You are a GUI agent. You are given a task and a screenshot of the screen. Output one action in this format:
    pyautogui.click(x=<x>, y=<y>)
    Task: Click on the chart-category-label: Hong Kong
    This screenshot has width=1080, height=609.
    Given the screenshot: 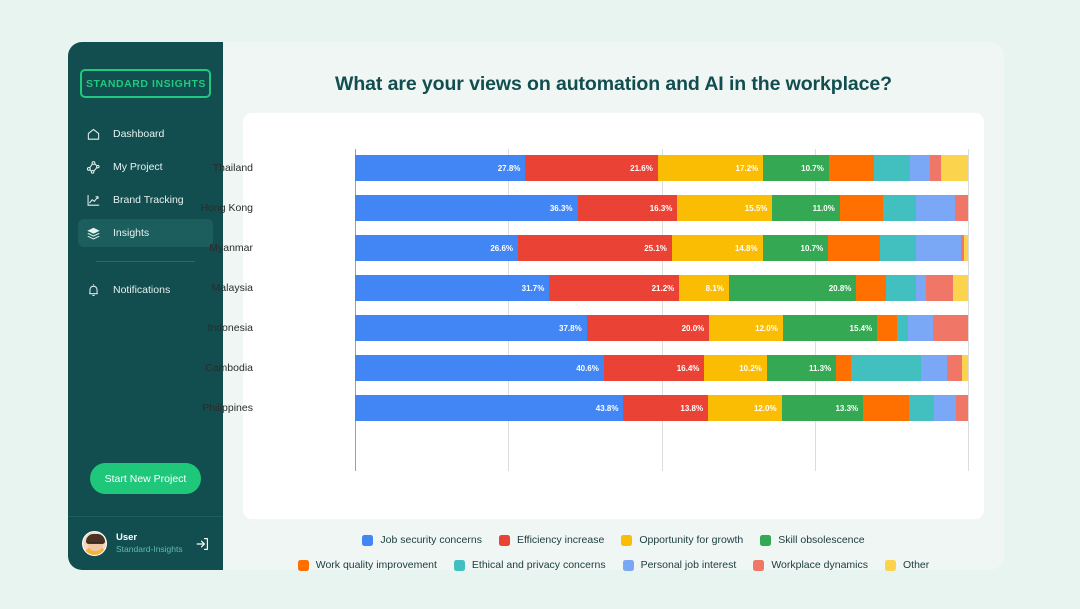 What is the action you would take?
    pyautogui.click(x=226, y=208)
    